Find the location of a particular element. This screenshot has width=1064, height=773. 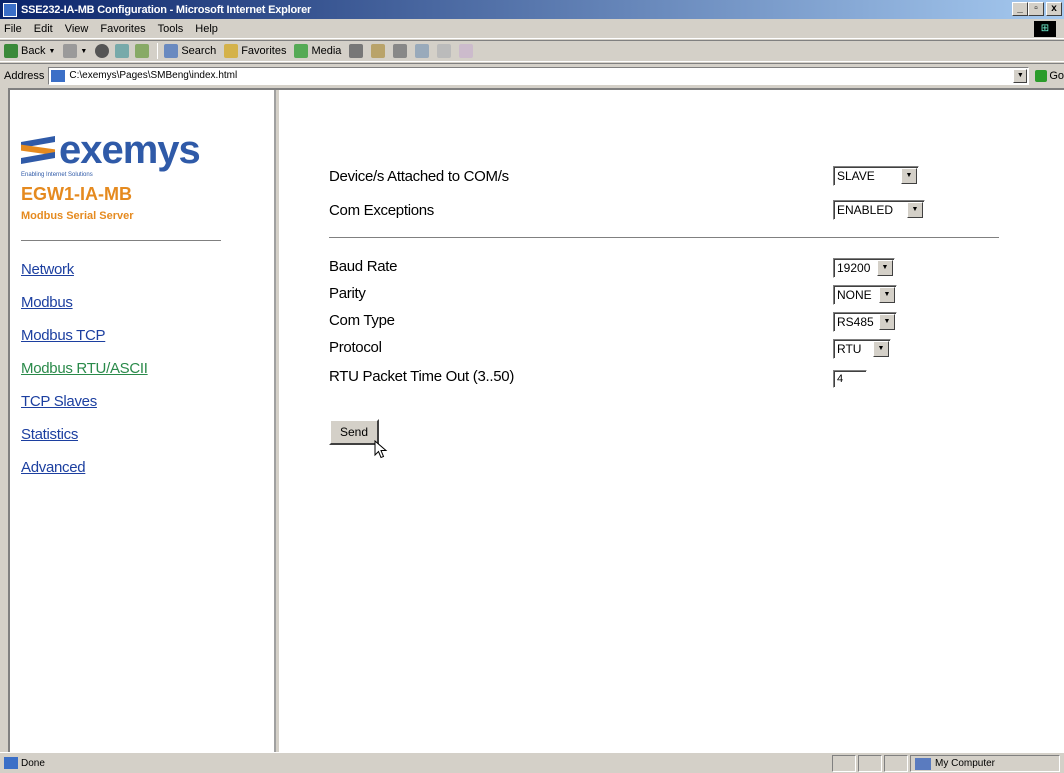

menu-favorites: Favorites is located at coordinates (122, 29).